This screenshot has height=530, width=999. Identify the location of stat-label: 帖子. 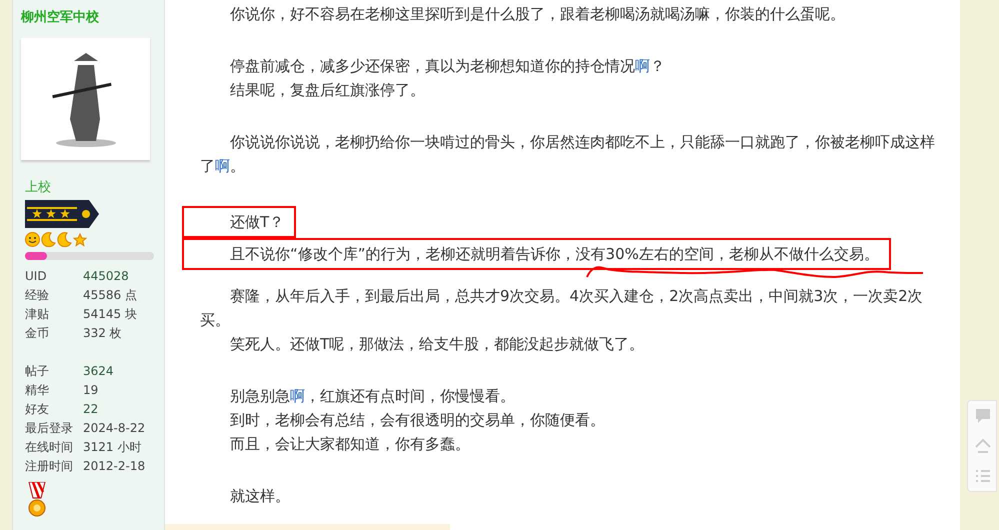
(37, 371).